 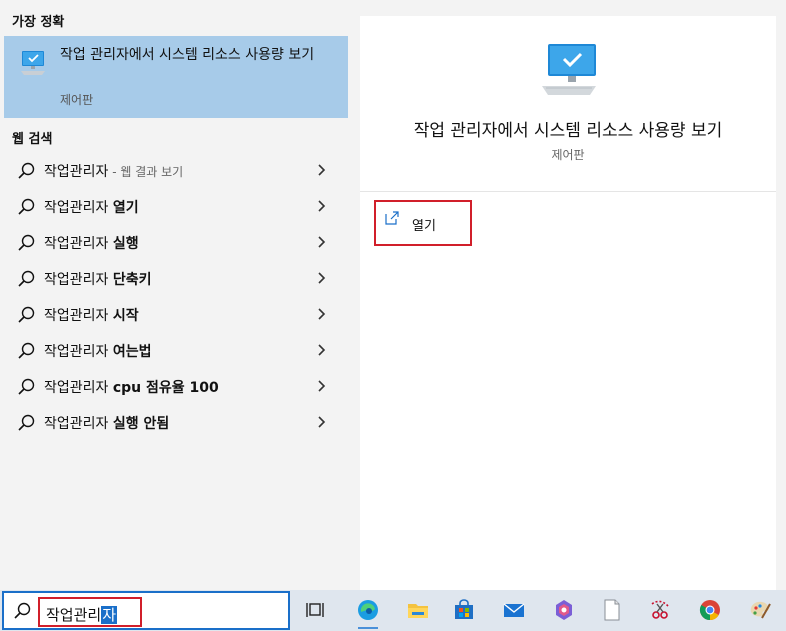 What do you see at coordinates (176, 242) in the screenshot?
I see `web-search-suggestion: 작업관리자 실행` at bounding box center [176, 242].